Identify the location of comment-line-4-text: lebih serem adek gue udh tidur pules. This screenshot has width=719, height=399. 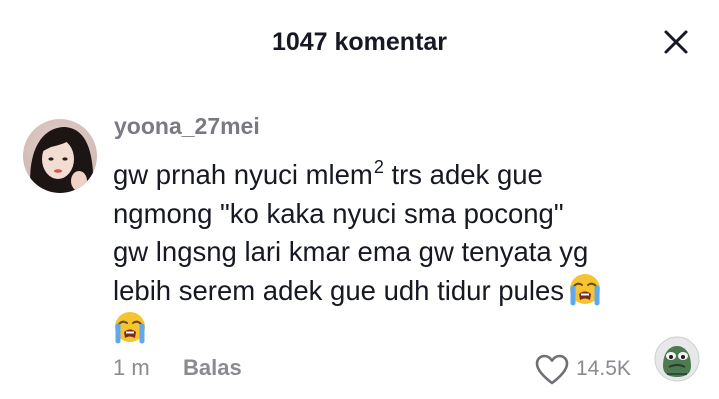
(338, 290).